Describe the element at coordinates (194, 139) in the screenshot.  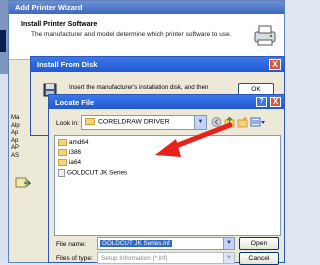
I see `annotation-arrow-icon` at that location.